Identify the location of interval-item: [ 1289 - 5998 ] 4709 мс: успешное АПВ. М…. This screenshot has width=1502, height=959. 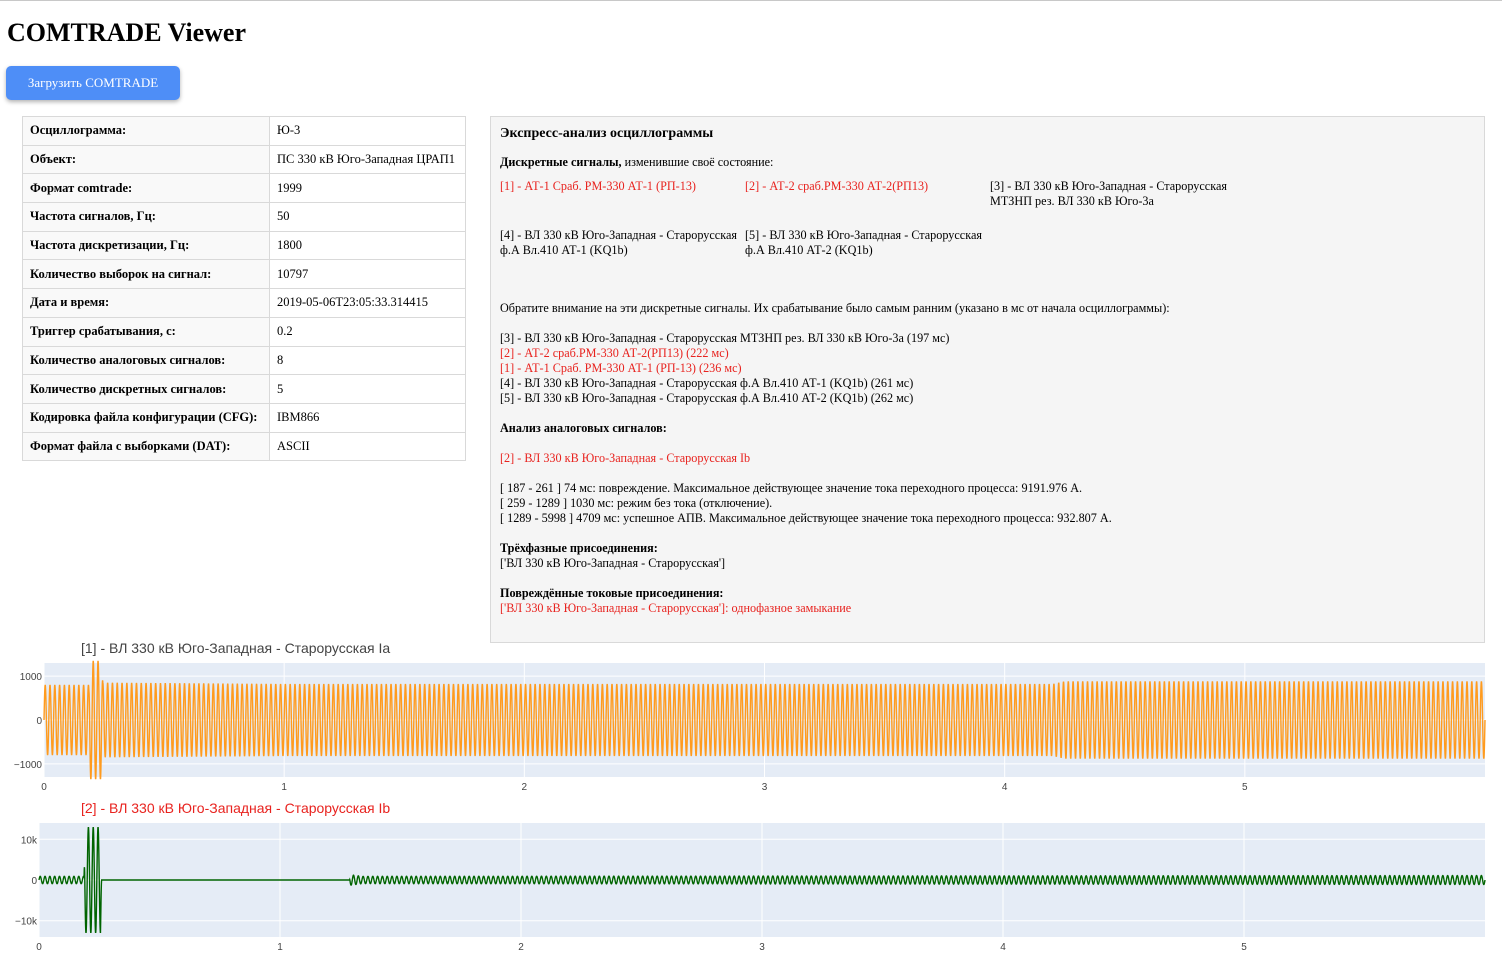
(806, 518).